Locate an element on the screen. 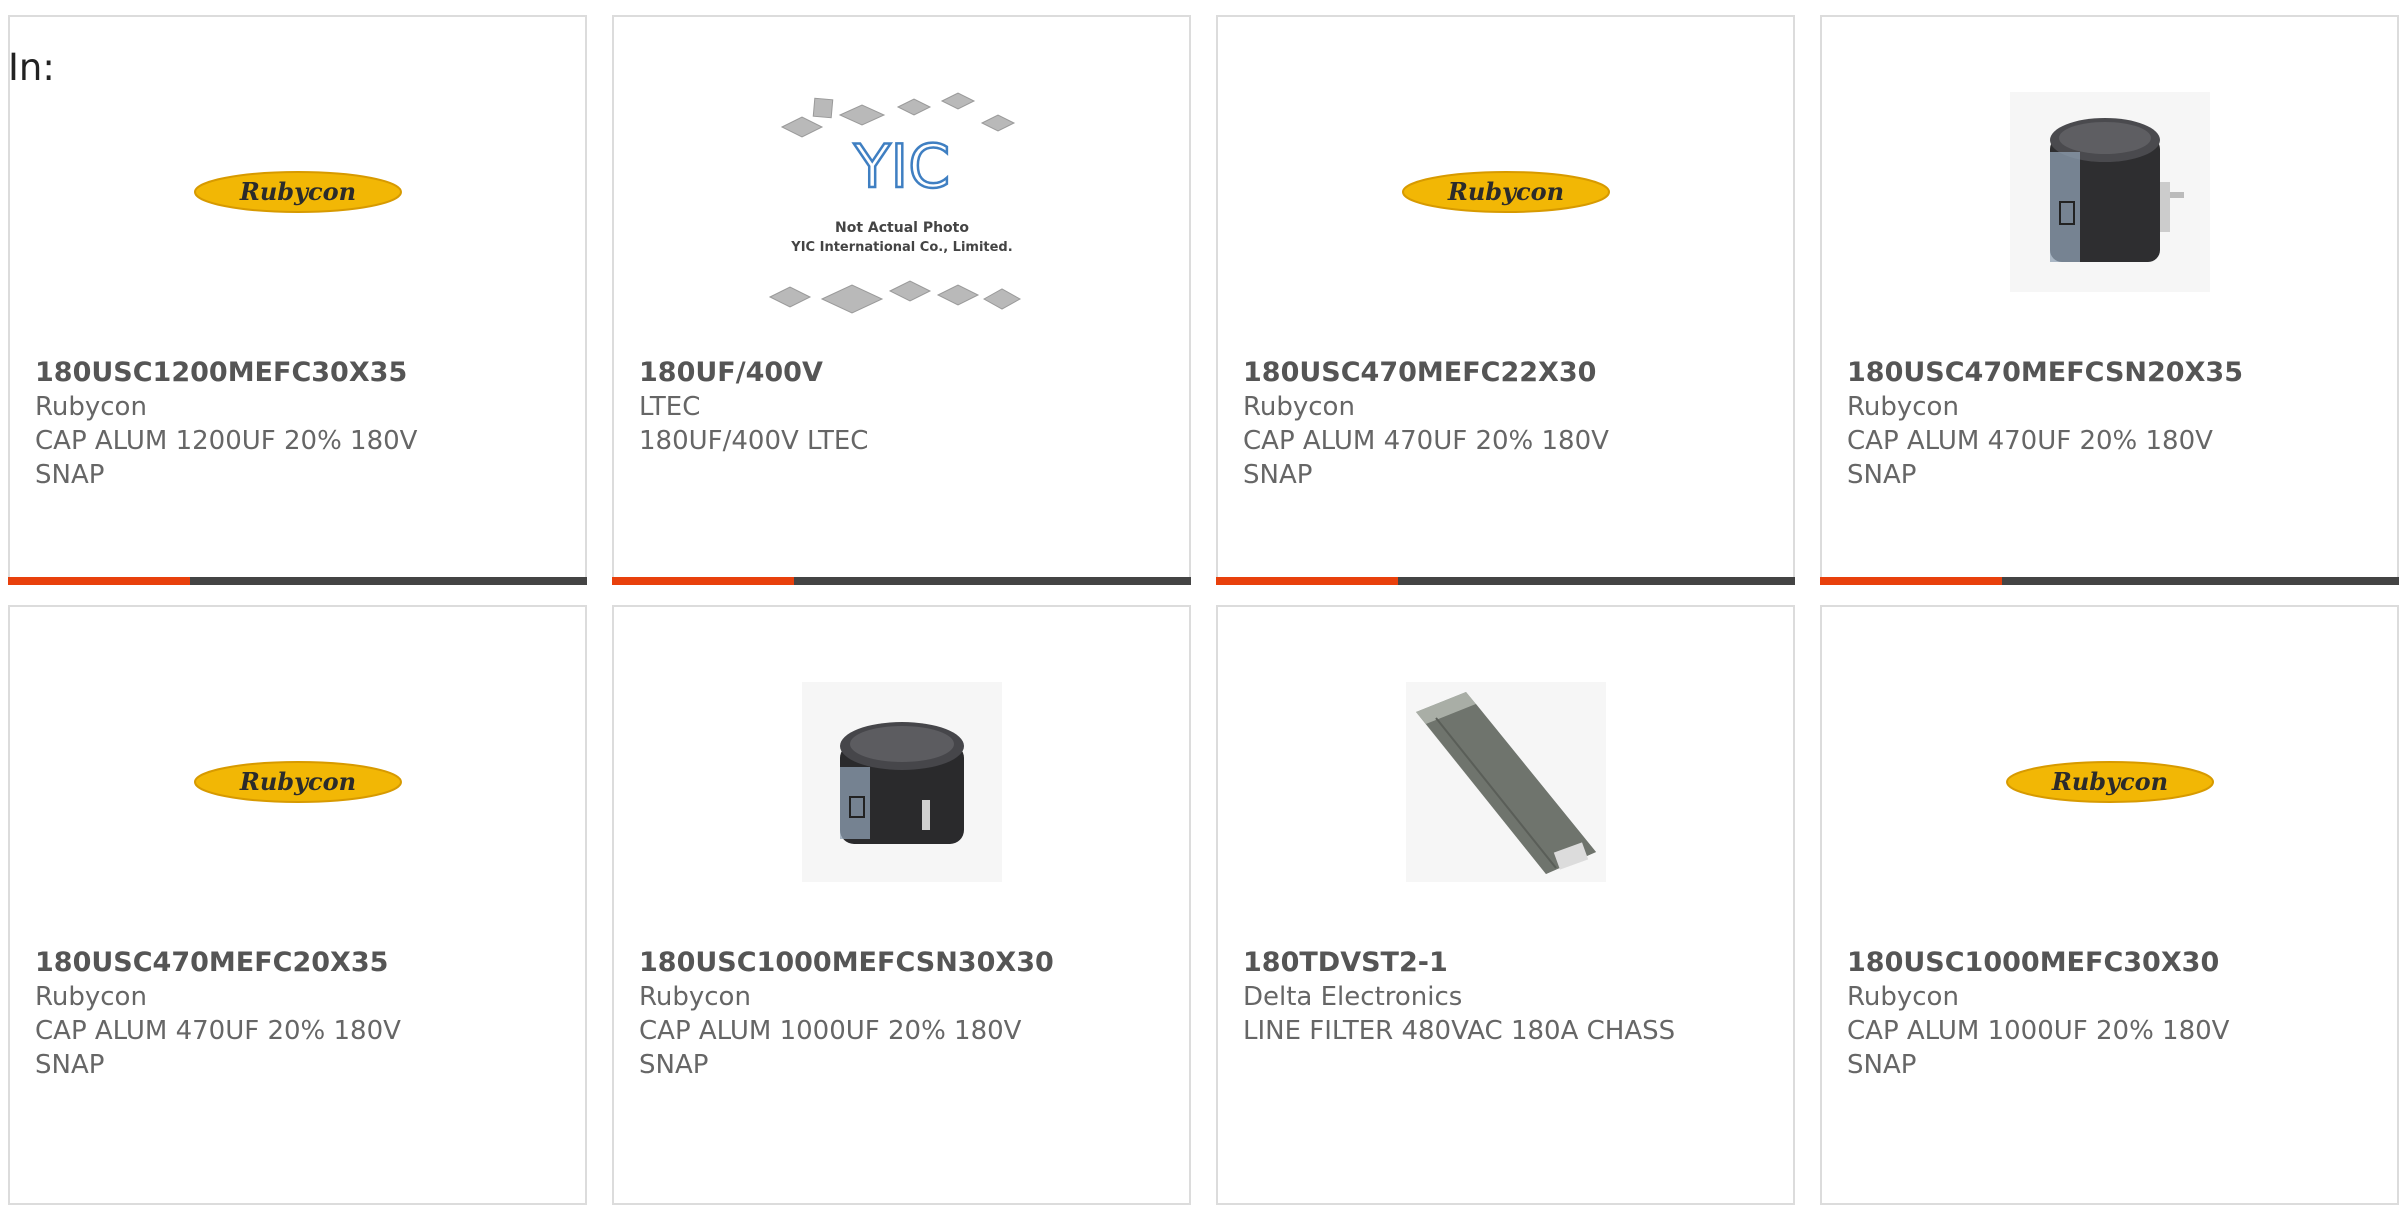  part-number: 180USC1000MEFC30X30 is located at coordinates (2112, 963).